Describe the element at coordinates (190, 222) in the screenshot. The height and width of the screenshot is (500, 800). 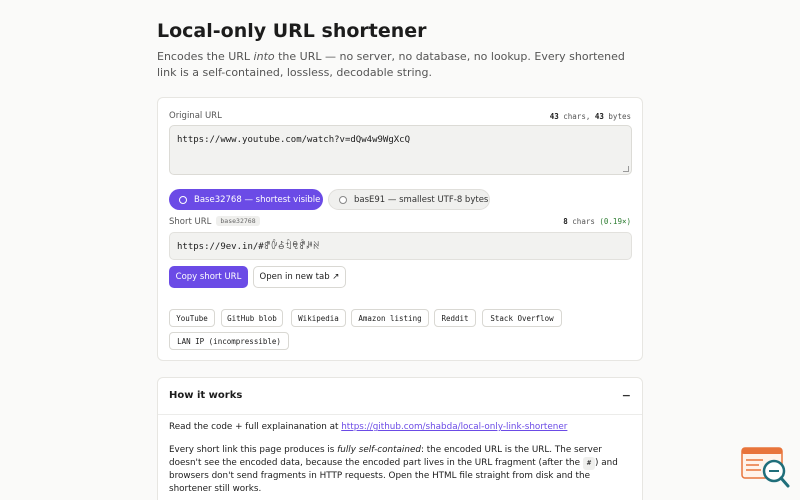
I see `short-url-label-text: Short URL` at that location.